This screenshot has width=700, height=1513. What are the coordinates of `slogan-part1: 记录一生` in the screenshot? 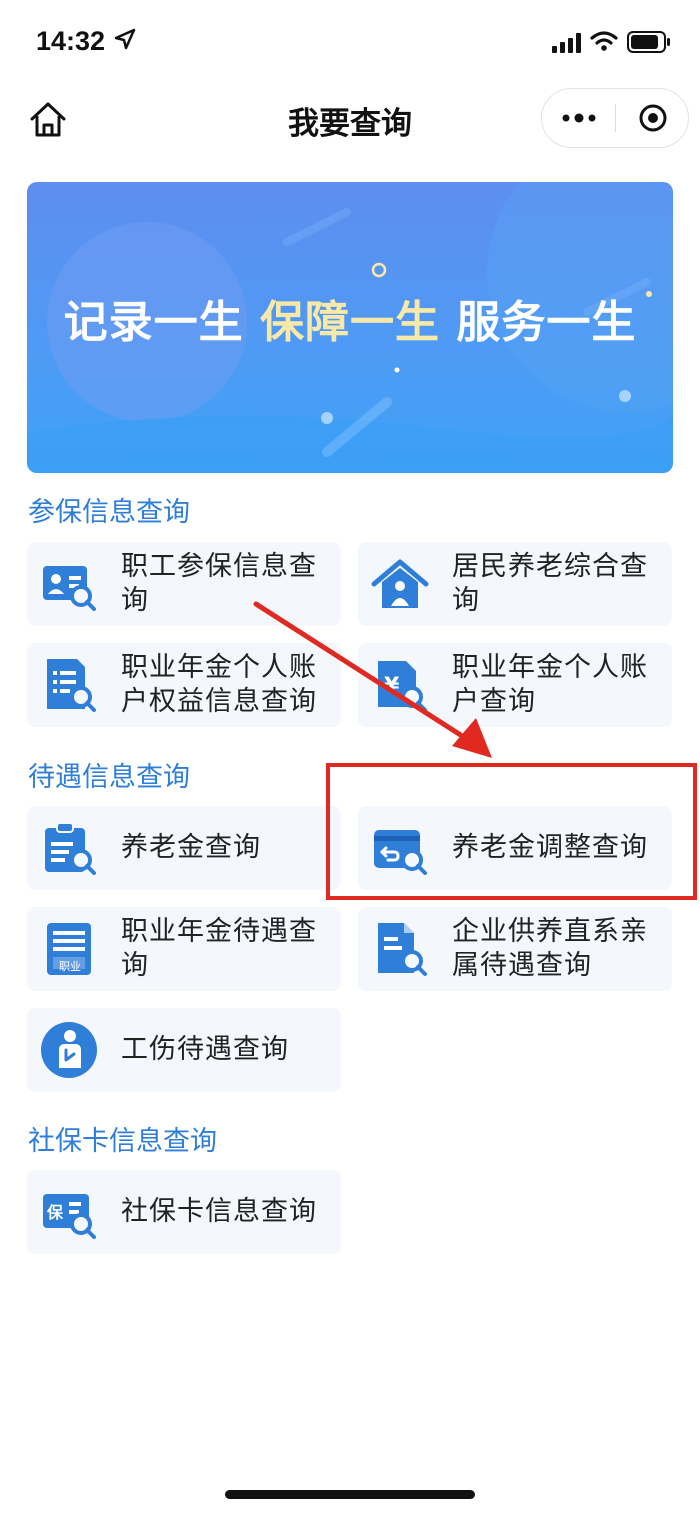 It's located at (153, 322).